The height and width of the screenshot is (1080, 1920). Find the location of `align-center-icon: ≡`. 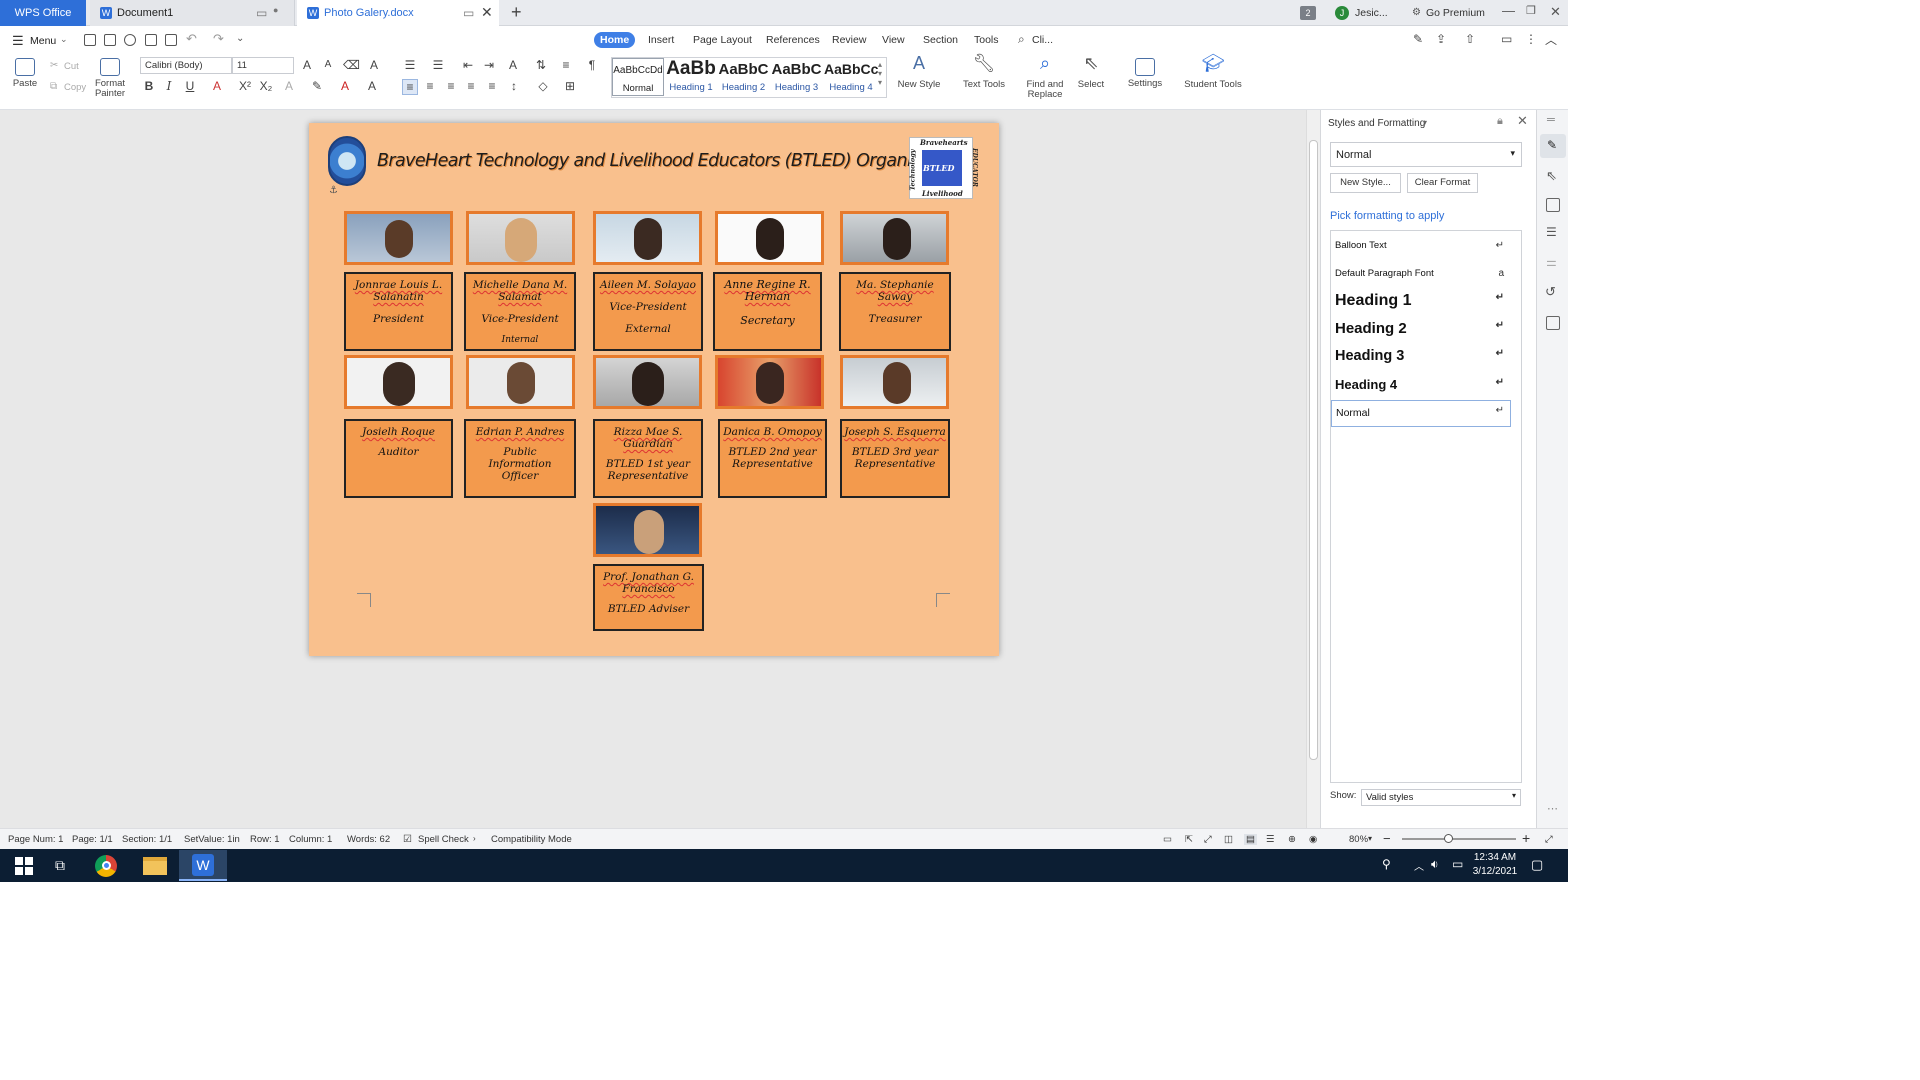

align-center-icon: ≡ is located at coordinates (430, 86).